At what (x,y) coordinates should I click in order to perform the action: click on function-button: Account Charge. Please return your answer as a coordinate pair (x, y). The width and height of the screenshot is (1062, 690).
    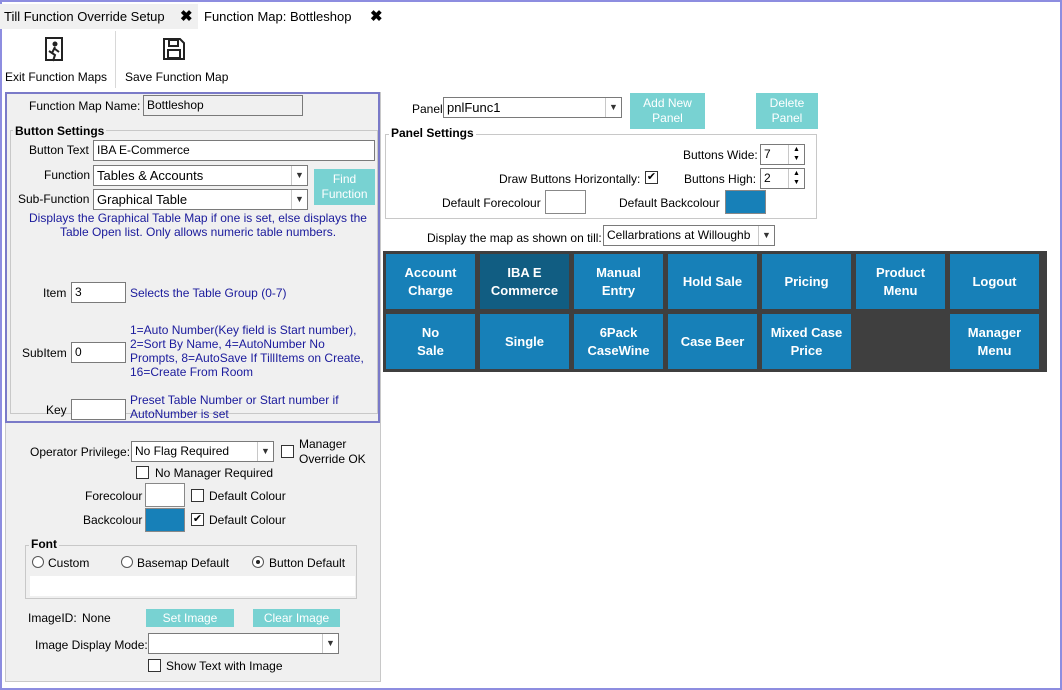
    Looking at the image, I should click on (430, 281).